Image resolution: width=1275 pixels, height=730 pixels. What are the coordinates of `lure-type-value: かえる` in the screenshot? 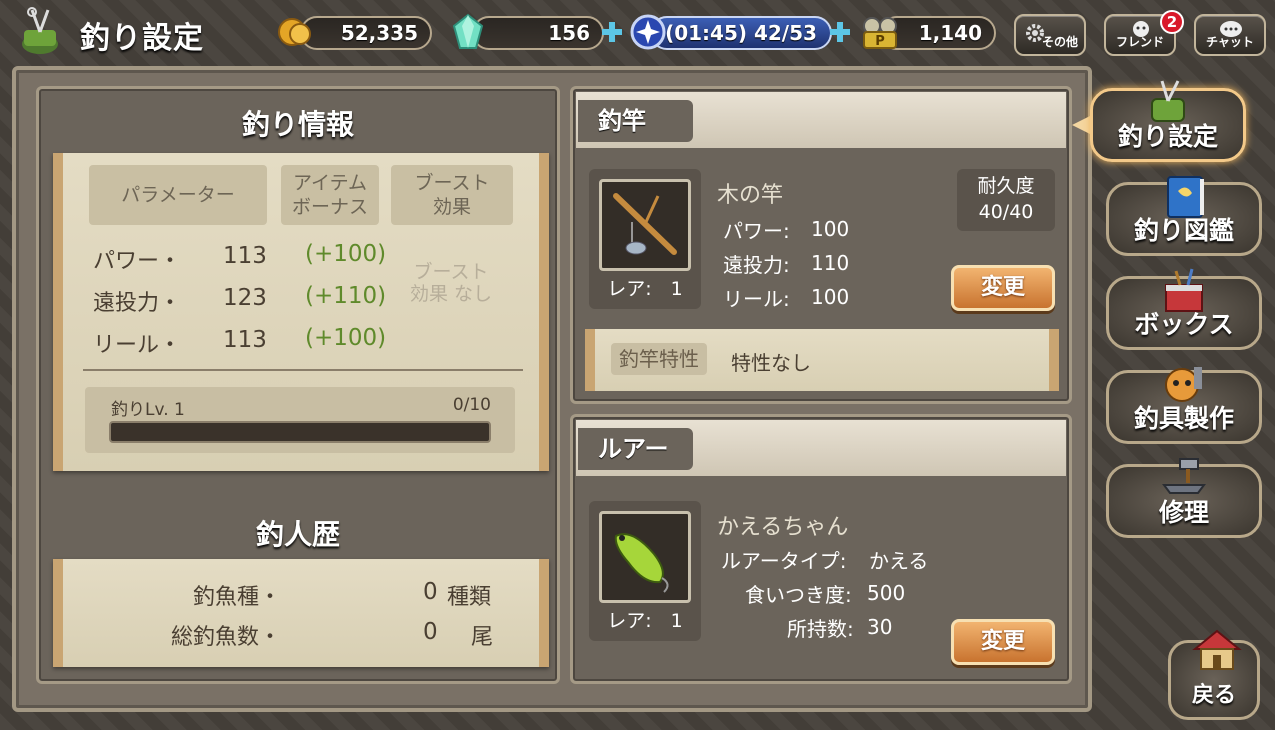 It's located at (899, 561).